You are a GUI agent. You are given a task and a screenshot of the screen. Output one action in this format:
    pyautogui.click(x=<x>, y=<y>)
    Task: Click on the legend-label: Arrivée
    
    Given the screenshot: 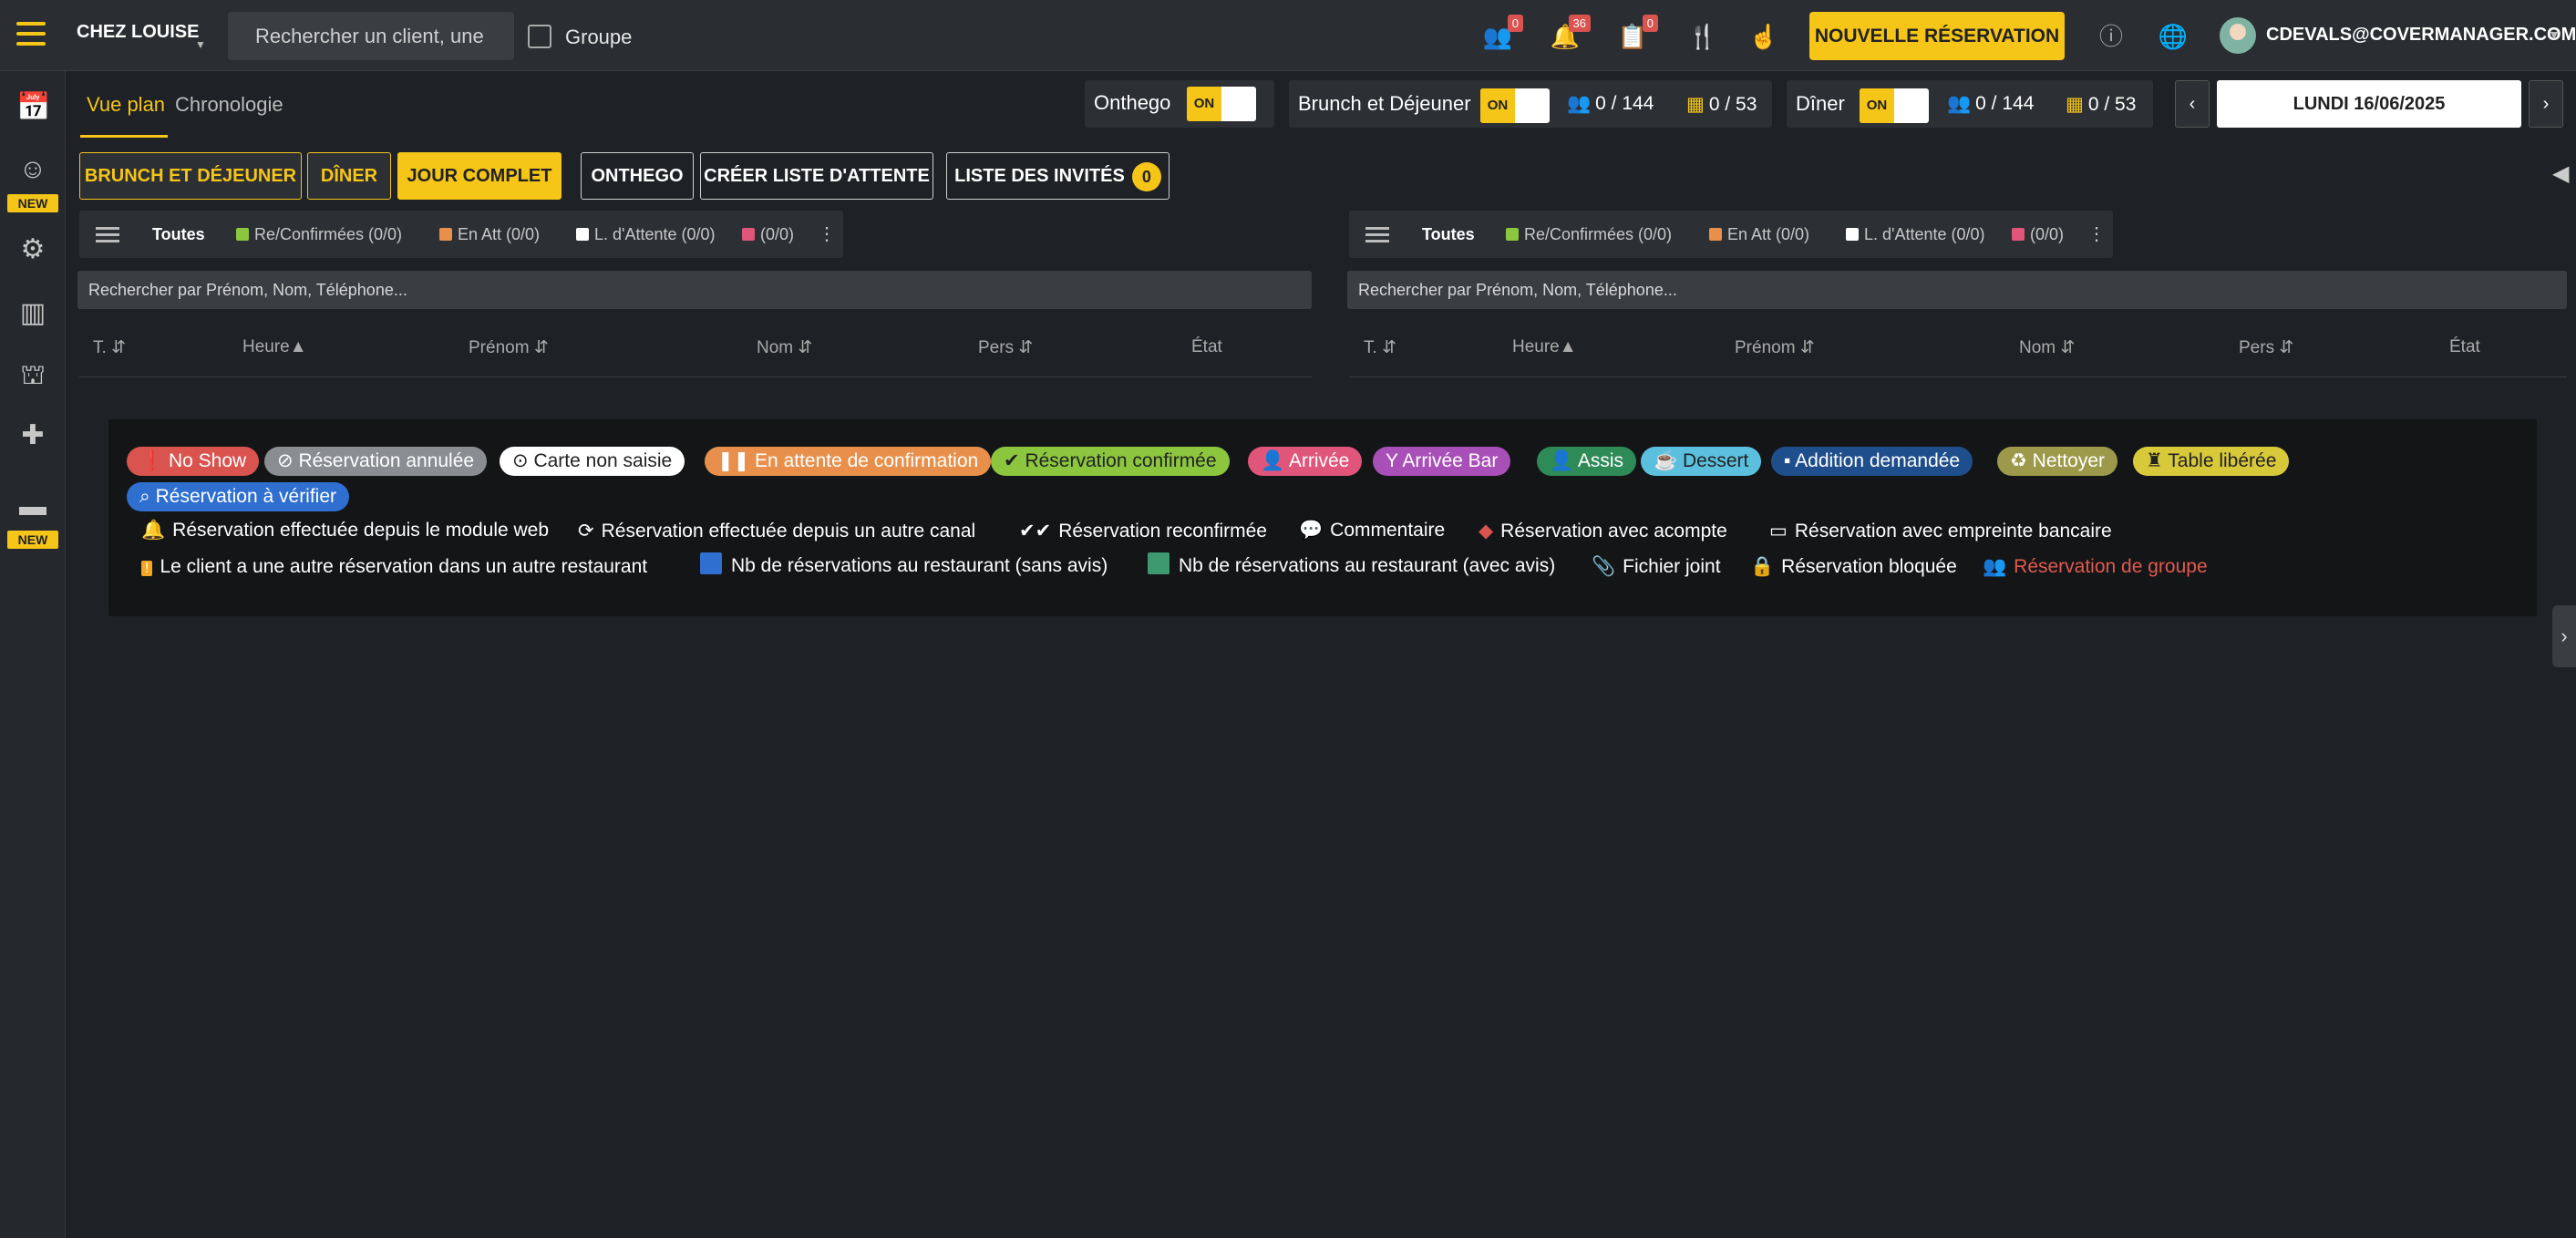 What is the action you would take?
    pyautogui.click(x=1319, y=460)
    